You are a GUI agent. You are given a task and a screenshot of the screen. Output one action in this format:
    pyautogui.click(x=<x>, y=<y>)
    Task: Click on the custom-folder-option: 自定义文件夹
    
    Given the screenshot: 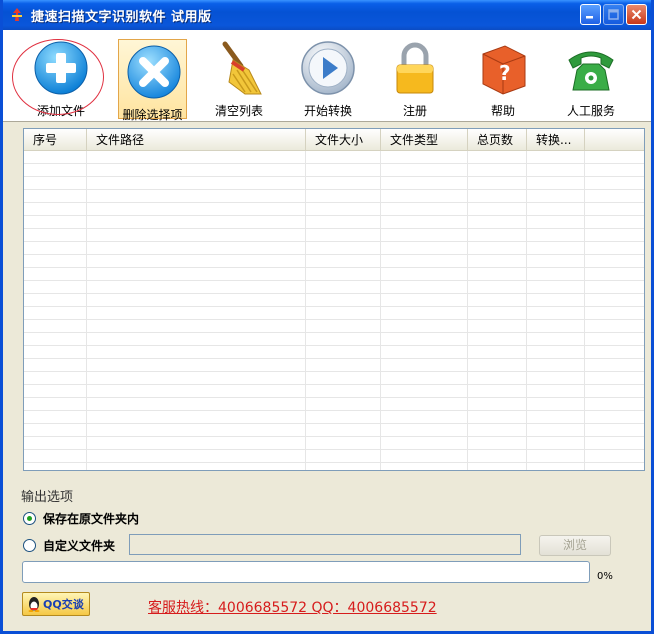 What is the action you would take?
    pyautogui.click(x=69, y=545)
    